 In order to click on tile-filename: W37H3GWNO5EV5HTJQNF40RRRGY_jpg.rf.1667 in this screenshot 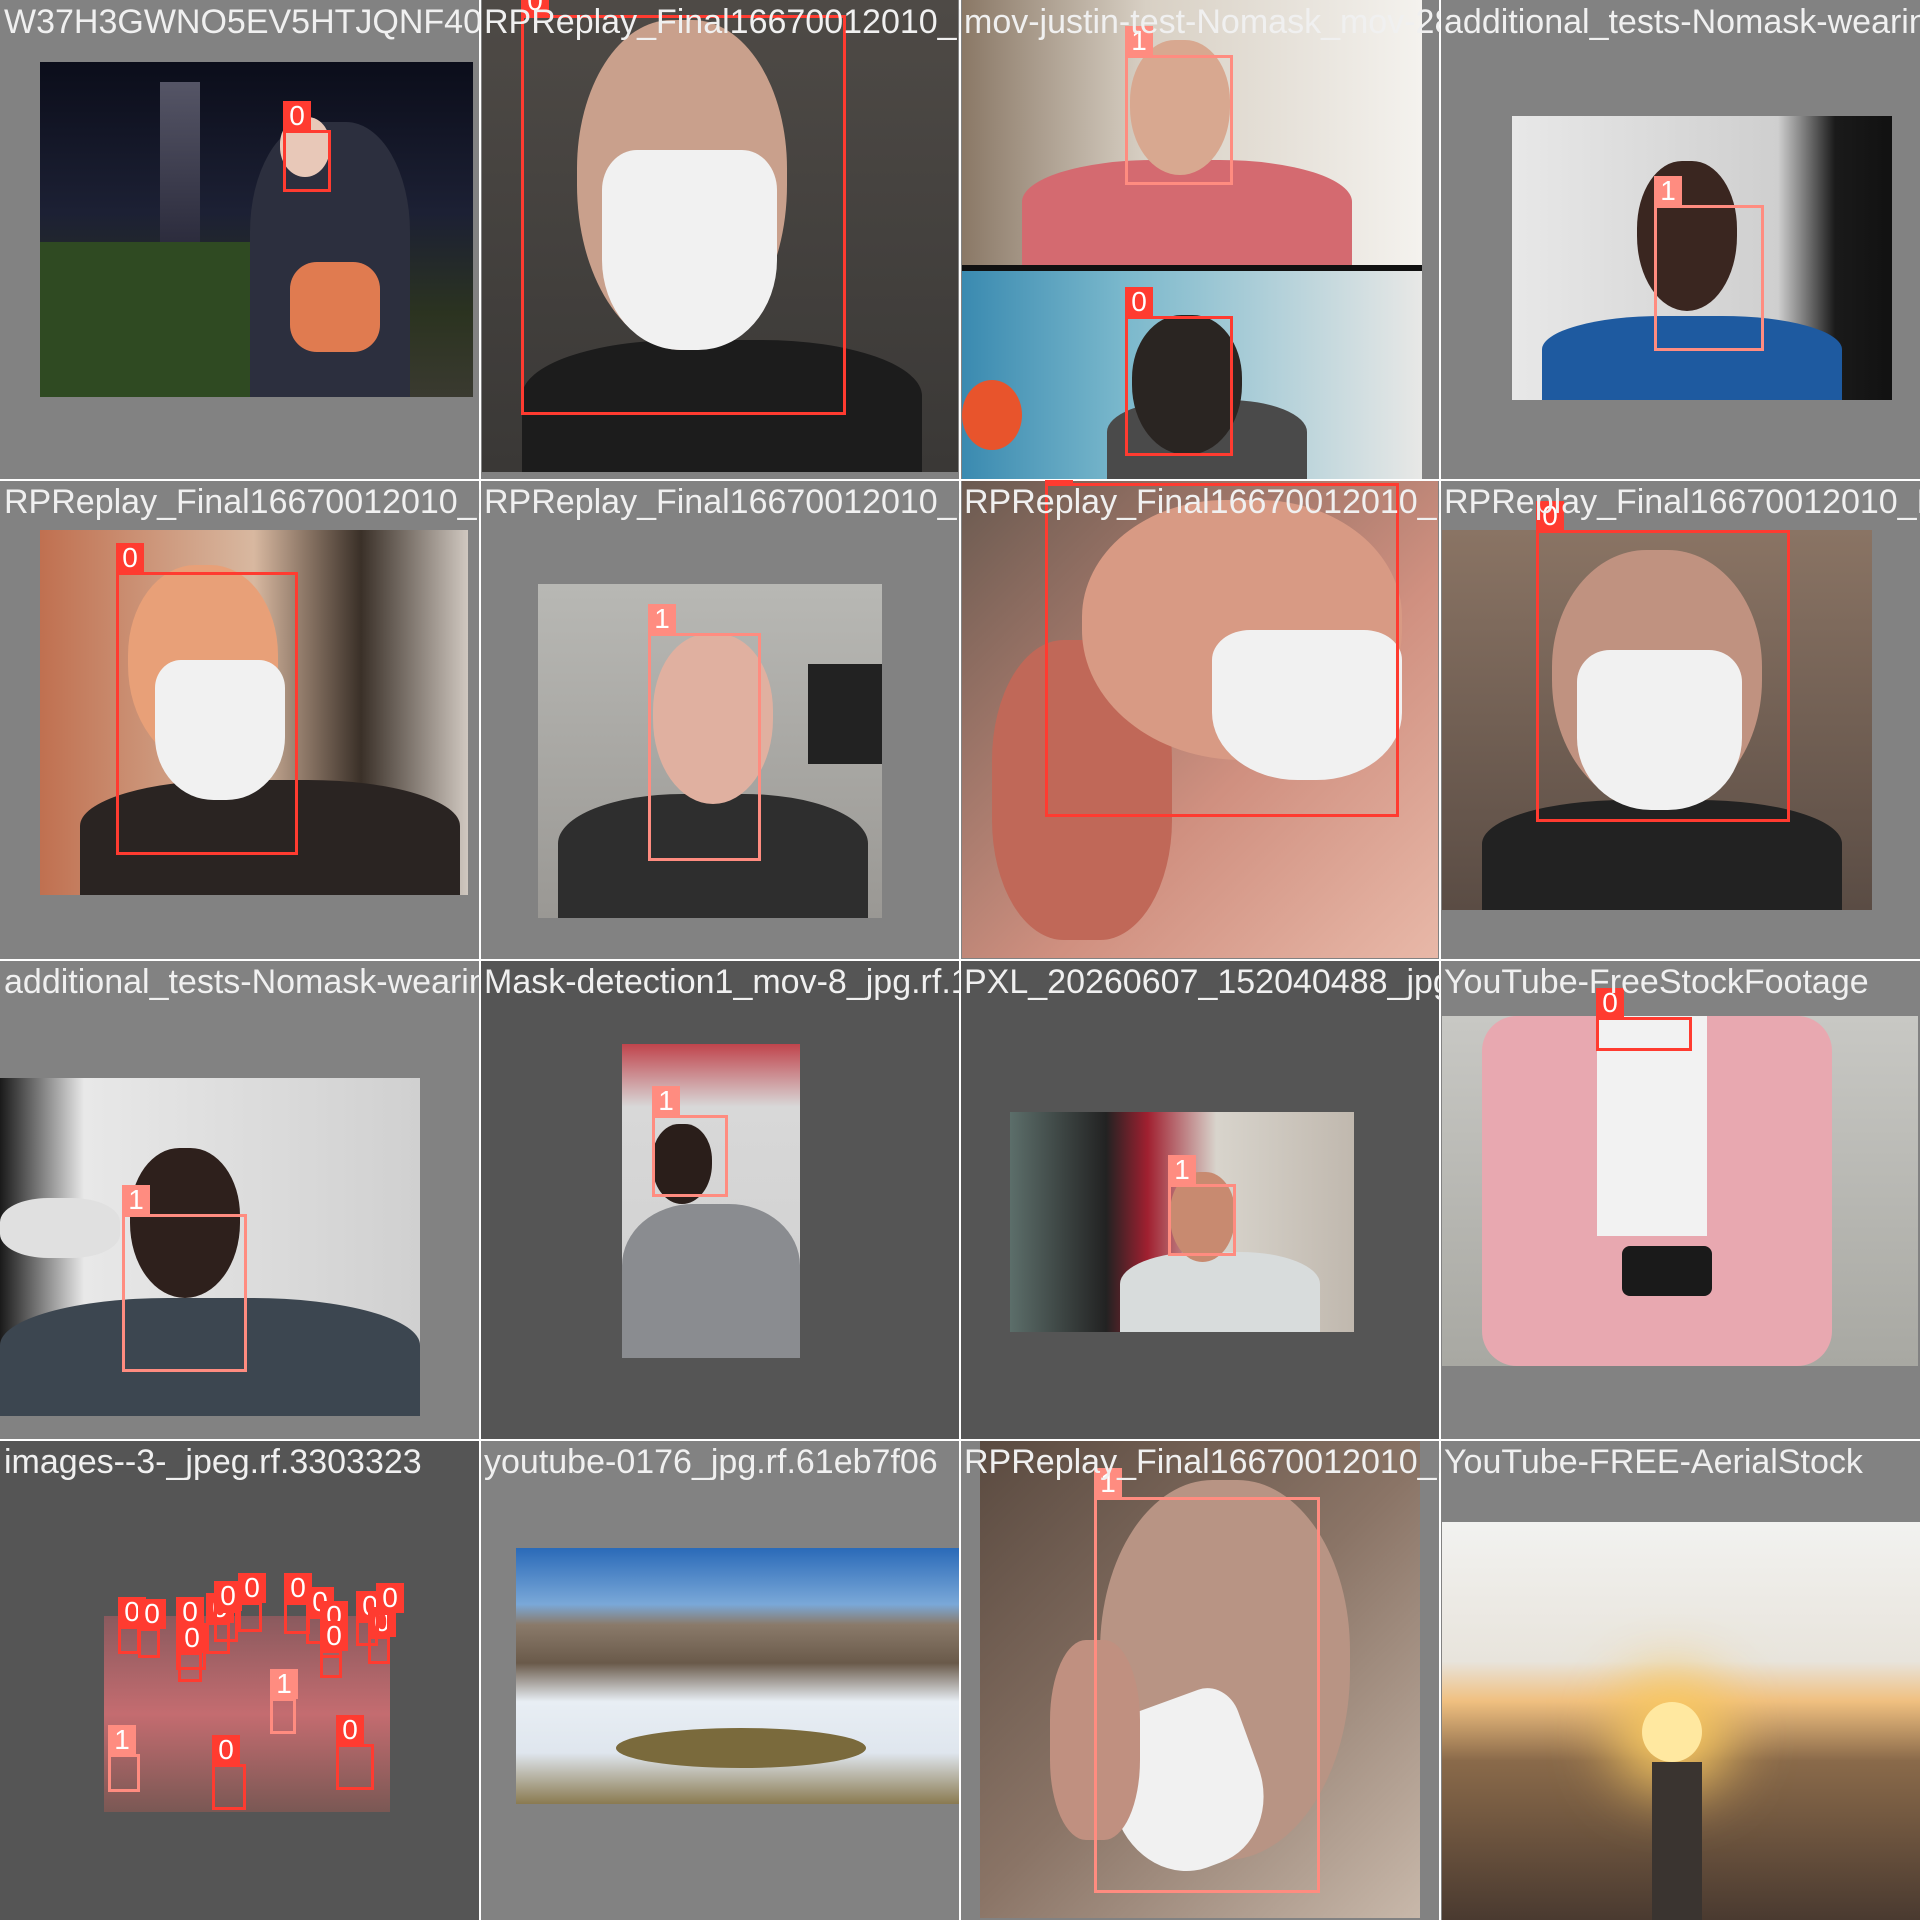, I will do `click(242, 22)`.